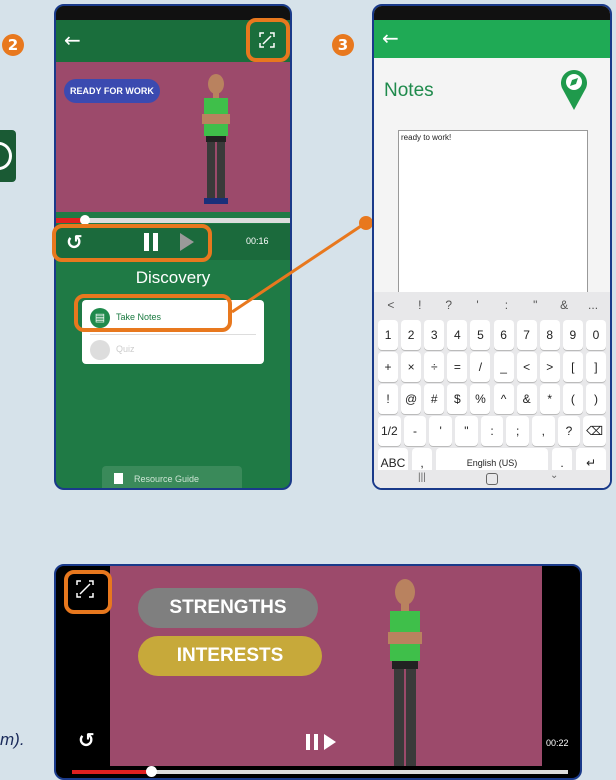  What do you see at coordinates (125, 349) in the screenshot?
I see `quiz-label: Quiz` at bounding box center [125, 349].